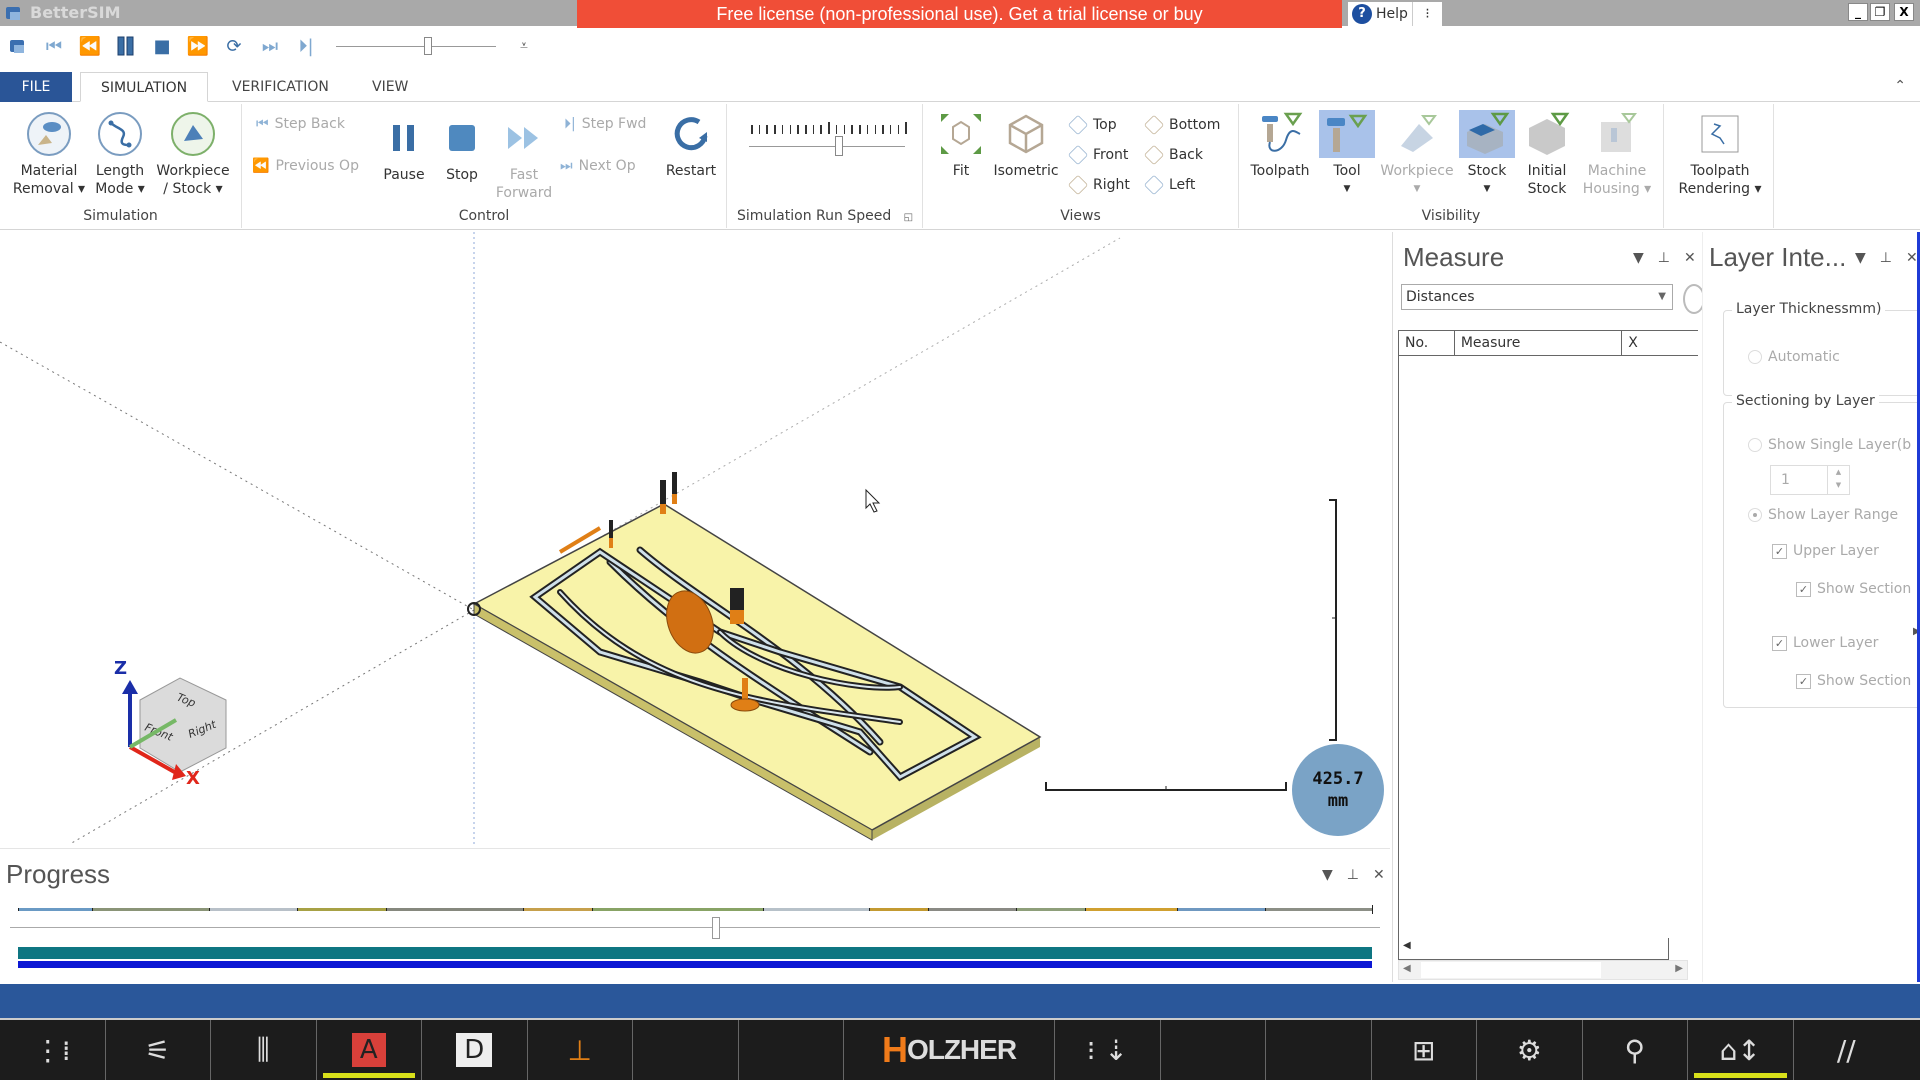 Image resolution: width=1920 pixels, height=1080 pixels. I want to click on spindle-button: ⌂↕, so click(1741, 1050).